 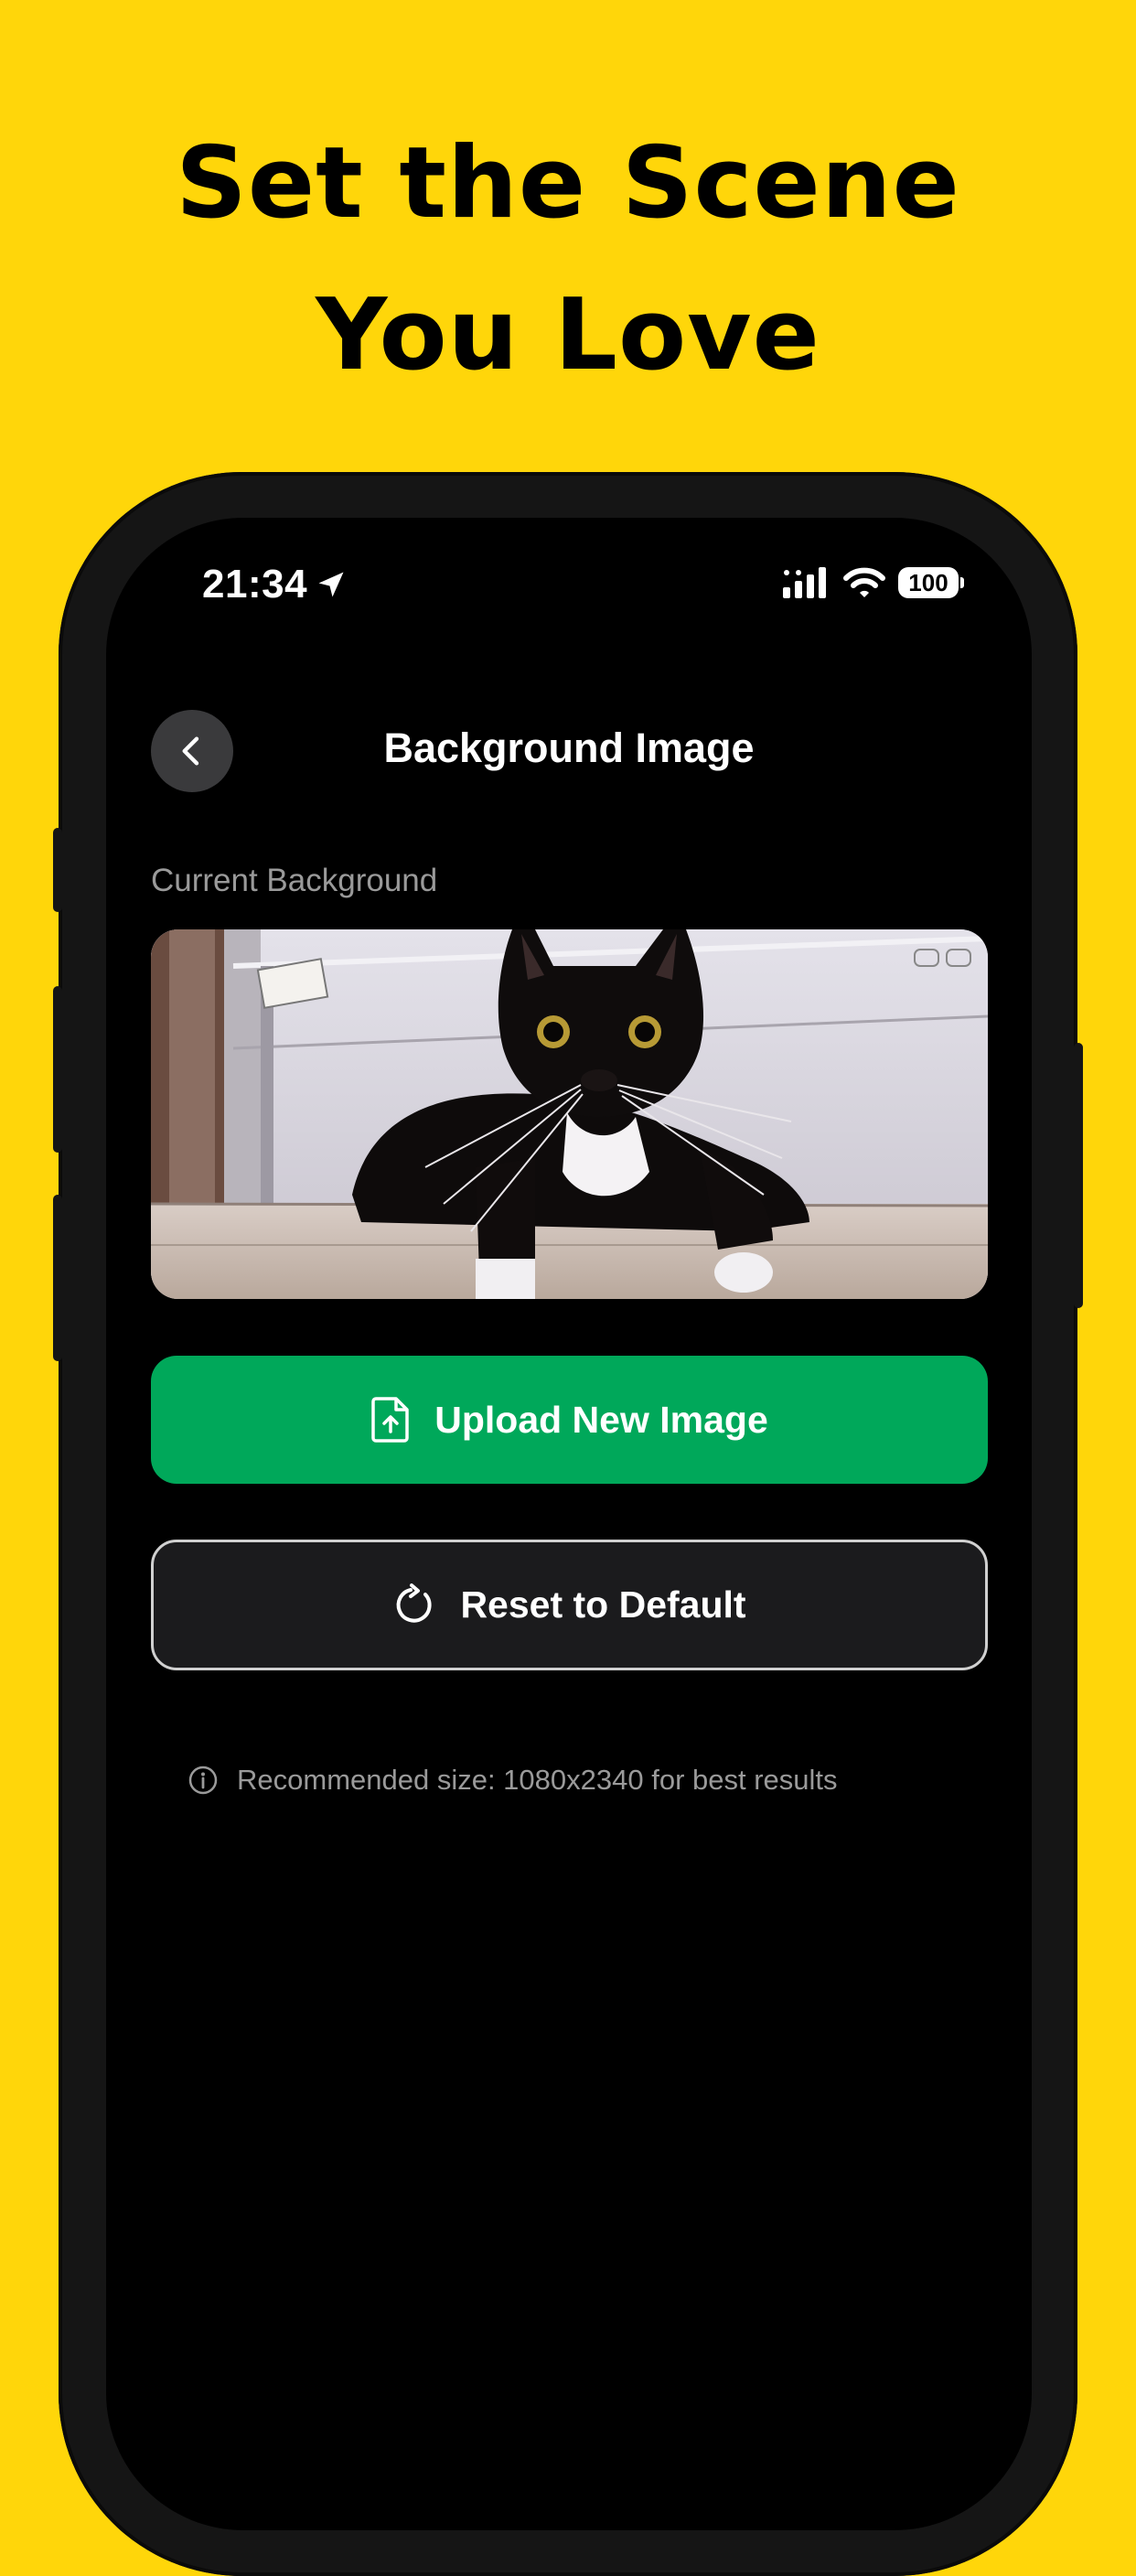 What do you see at coordinates (390, 1420) in the screenshot?
I see `file-upload-icon` at bounding box center [390, 1420].